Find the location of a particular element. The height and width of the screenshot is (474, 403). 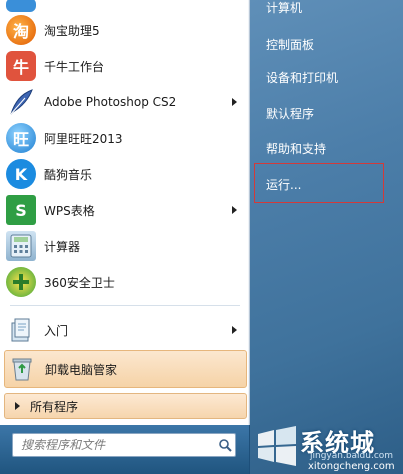

search-box is located at coordinates (124, 445).